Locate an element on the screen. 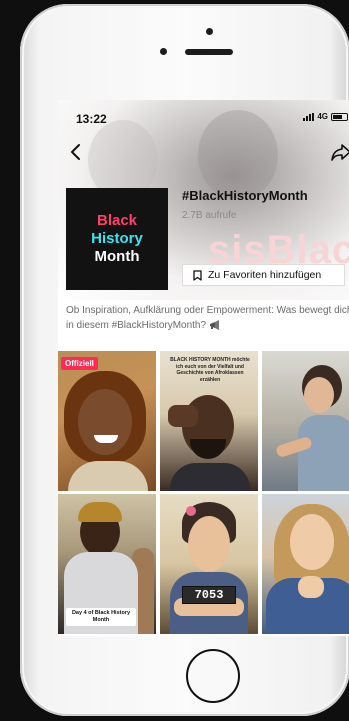 This screenshot has height=721, width=349. hashtag-title: #BlackHistoryMonth is located at coordinates (245, 195).